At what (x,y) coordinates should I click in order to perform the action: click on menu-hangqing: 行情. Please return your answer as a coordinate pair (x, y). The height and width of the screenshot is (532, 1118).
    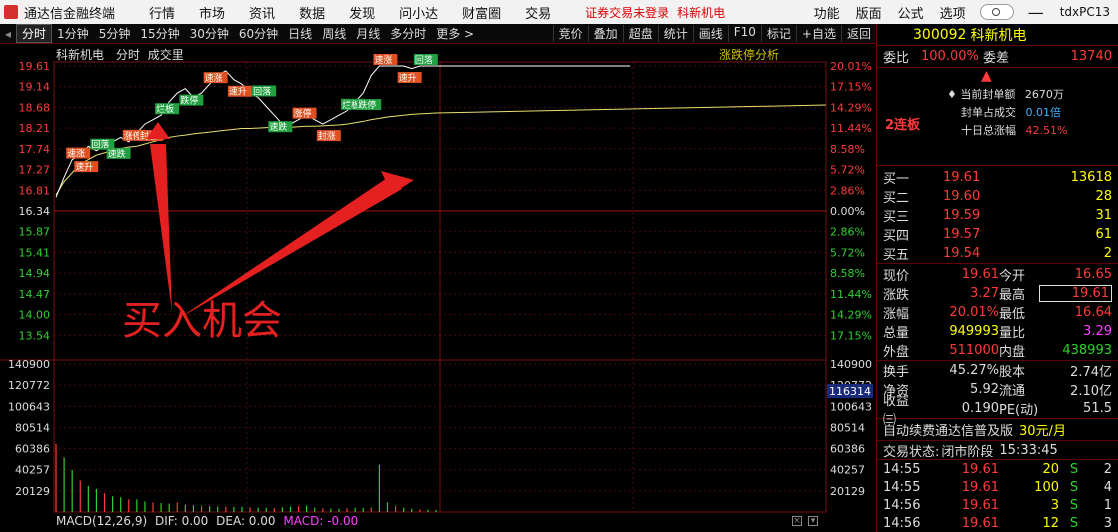
    Looking at the image, I should click on (162, 12).